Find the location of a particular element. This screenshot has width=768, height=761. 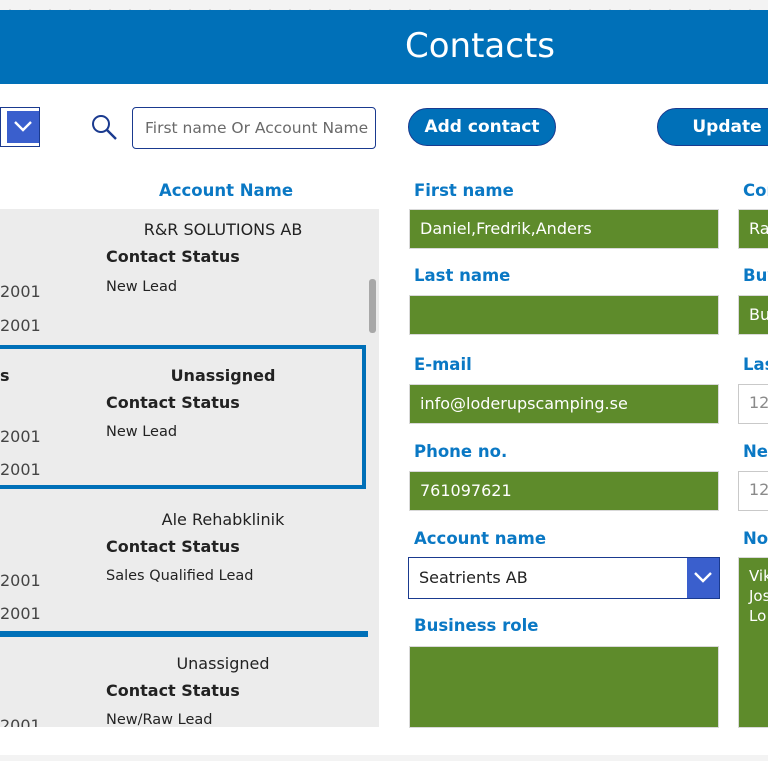

business-role-label: Business role is located at coordinates (476, 625).